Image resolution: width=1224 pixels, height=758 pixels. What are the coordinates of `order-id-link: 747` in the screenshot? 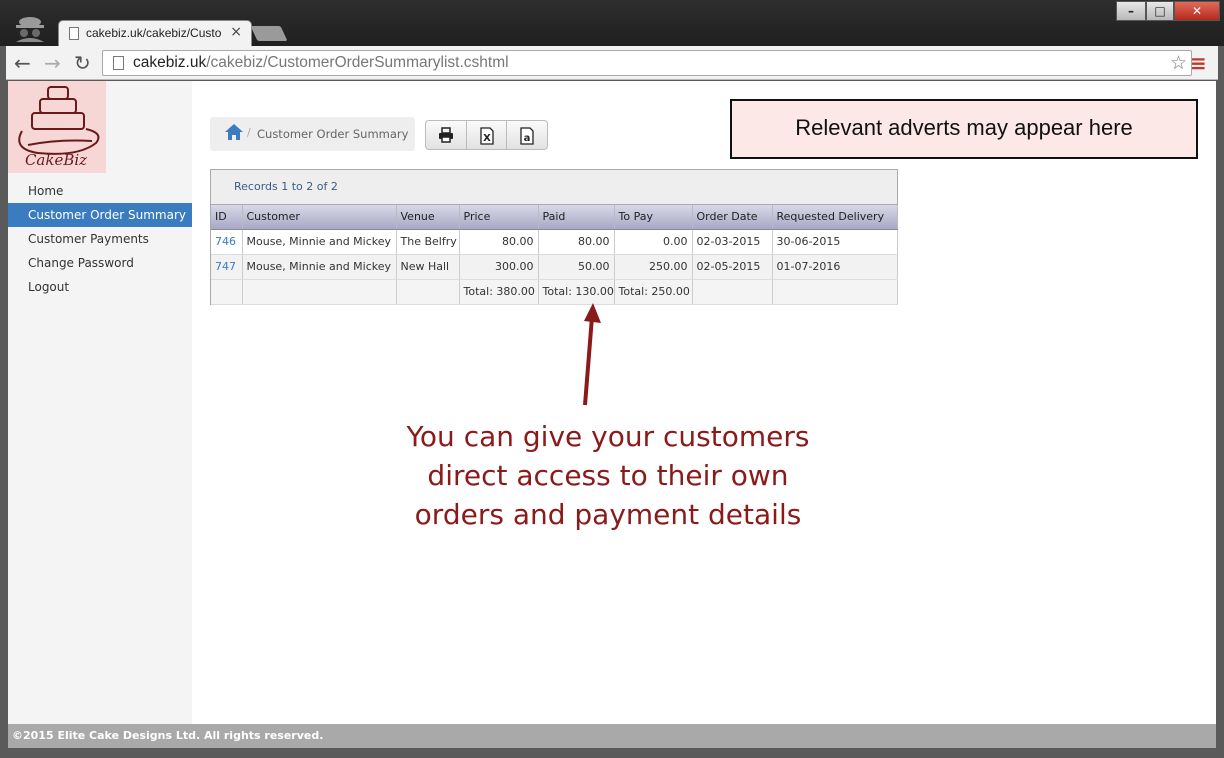 It's located at (225, 266).